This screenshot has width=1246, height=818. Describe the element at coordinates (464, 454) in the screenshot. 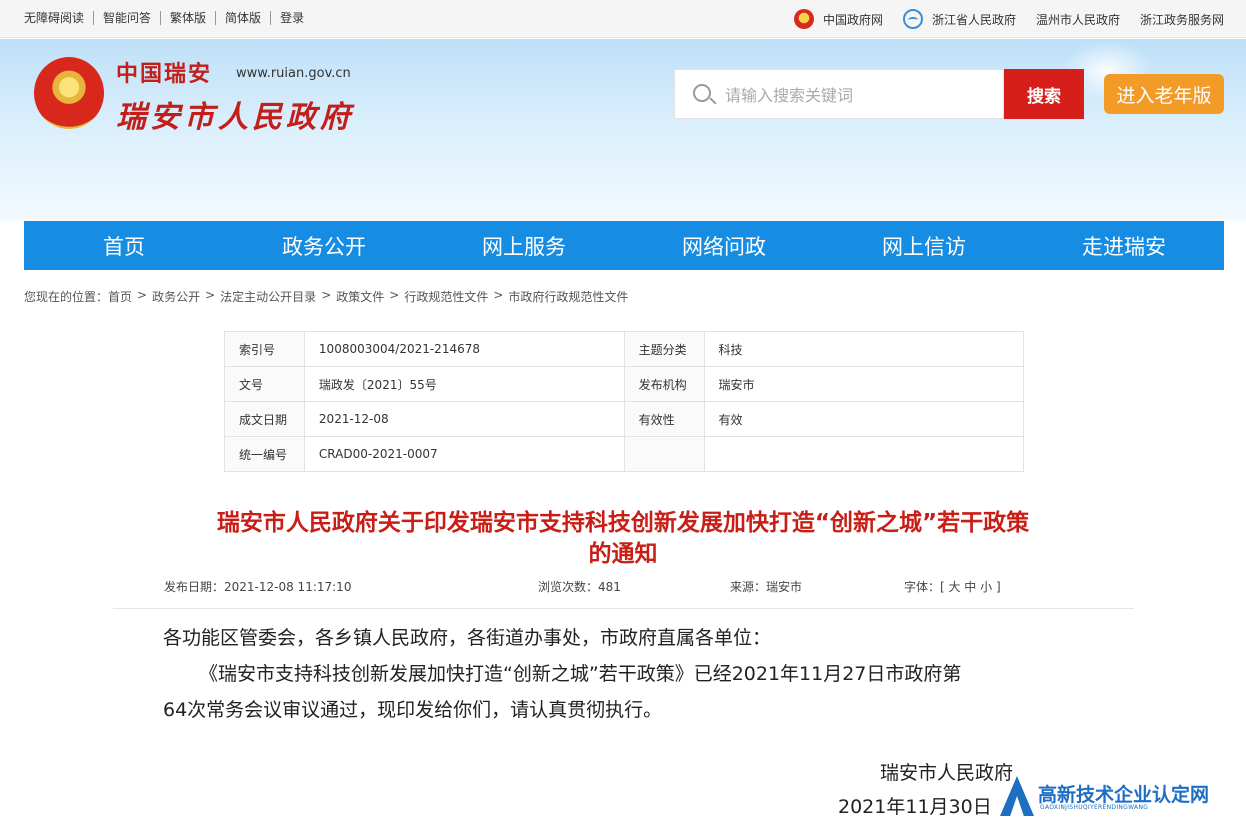

I see `uid-value: CRAD00-2021-0007` at that location.